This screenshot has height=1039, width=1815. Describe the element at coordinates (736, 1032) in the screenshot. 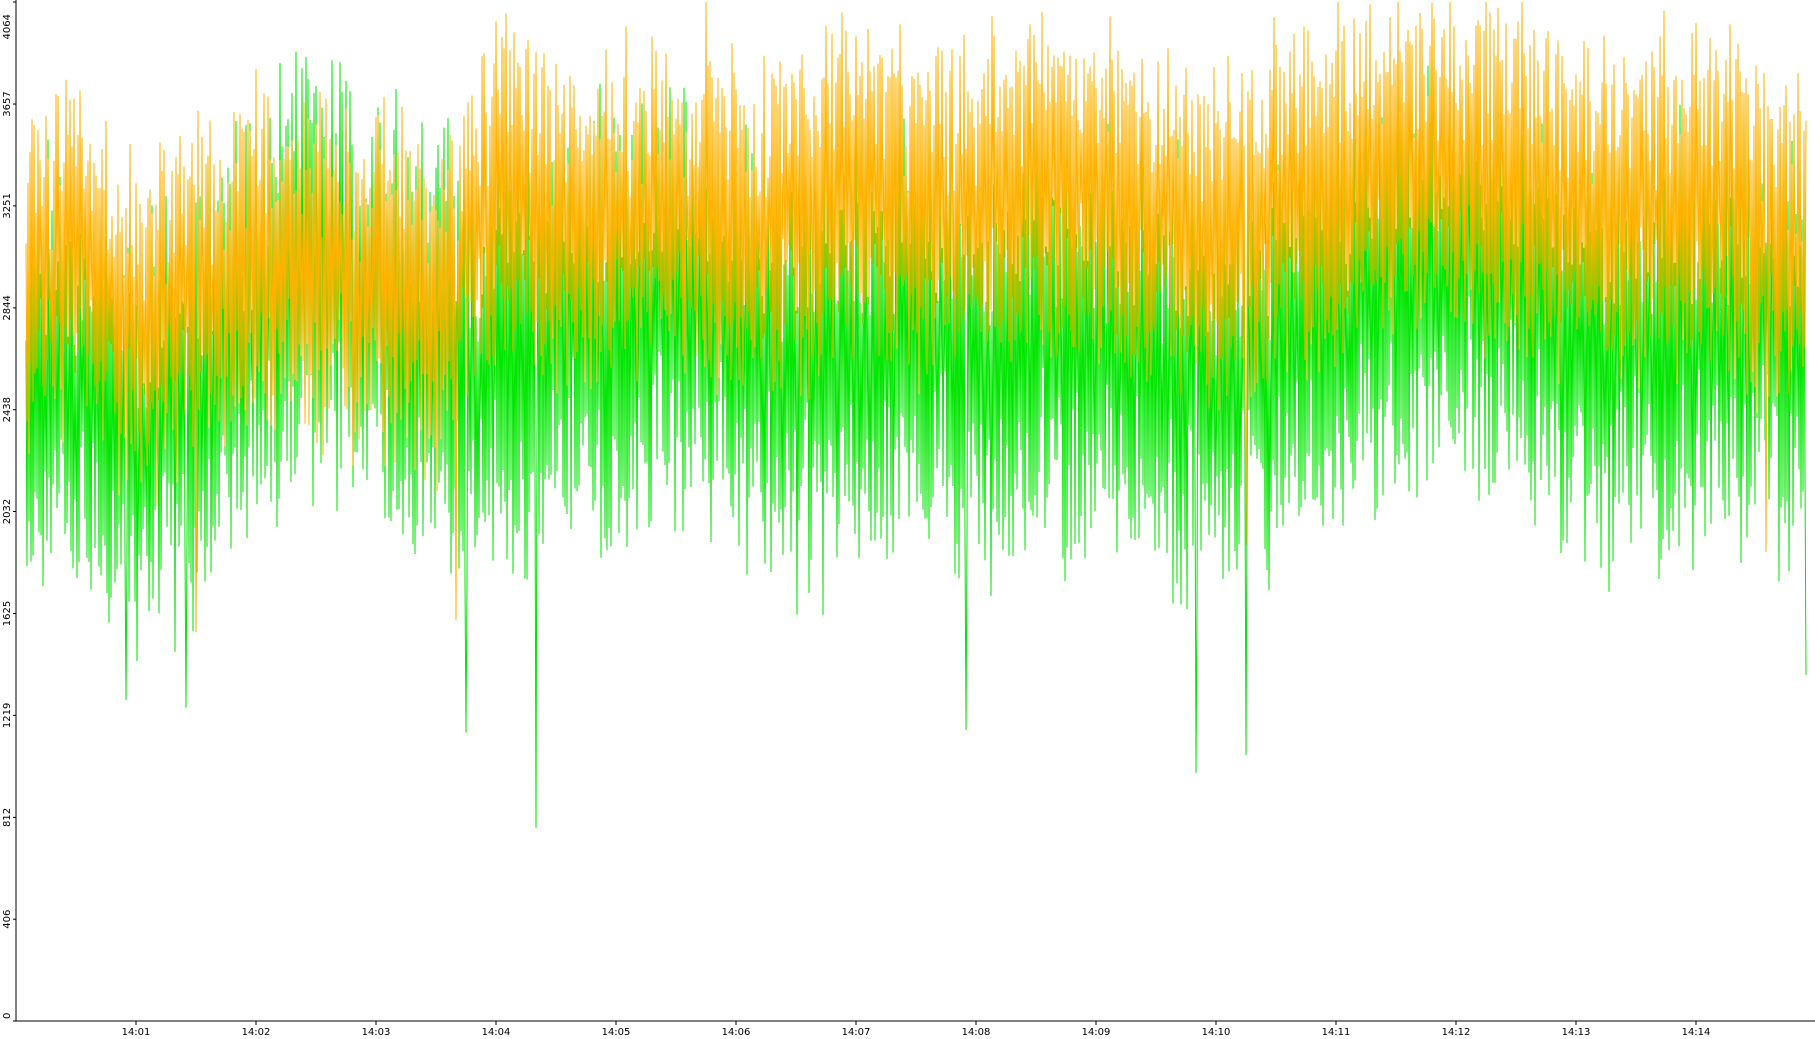

I see `x-tick-label: 14:06` at that location.